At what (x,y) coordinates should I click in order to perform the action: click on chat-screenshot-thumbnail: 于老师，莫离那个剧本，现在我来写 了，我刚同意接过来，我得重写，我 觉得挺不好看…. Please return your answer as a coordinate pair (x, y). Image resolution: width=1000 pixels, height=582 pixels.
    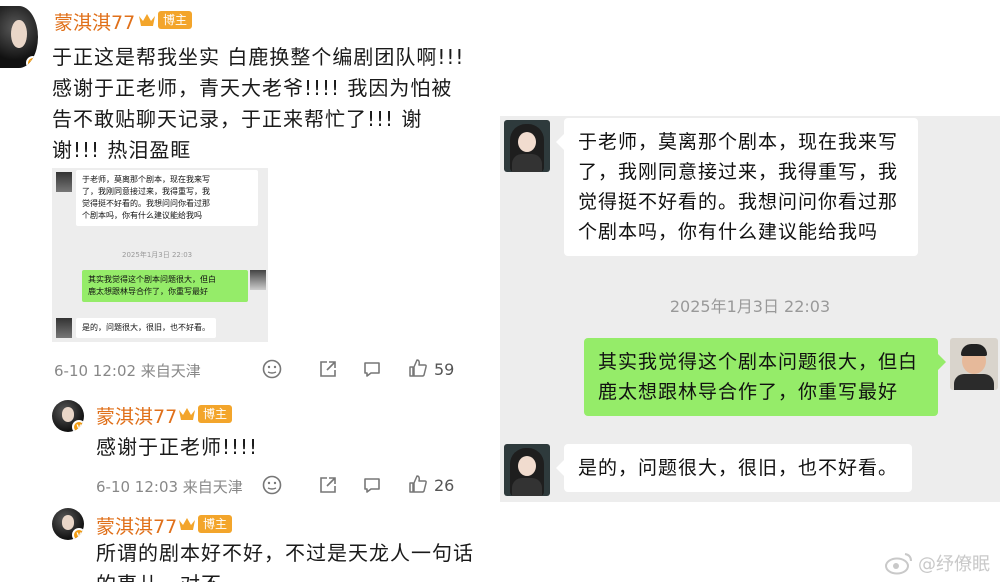
    Looking at the image, I should click on (160, 255).